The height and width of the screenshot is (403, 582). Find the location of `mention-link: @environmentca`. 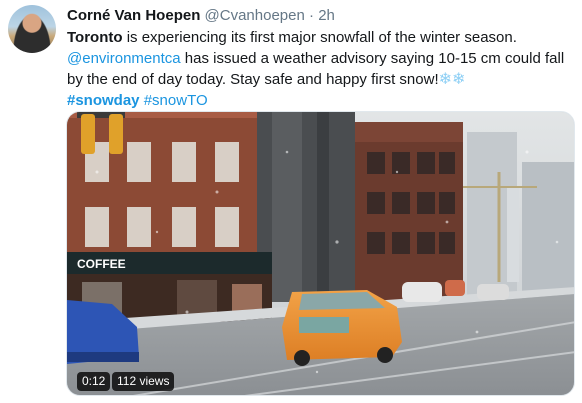

mention-link: @environmentca is located at coordinates (124, 58).